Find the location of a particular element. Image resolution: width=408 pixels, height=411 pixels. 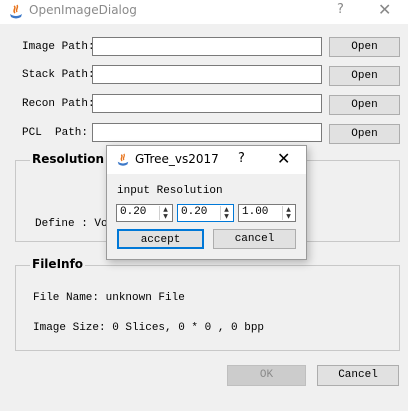

window-title: OpenImageDialog is located at coordinates (83, 10).